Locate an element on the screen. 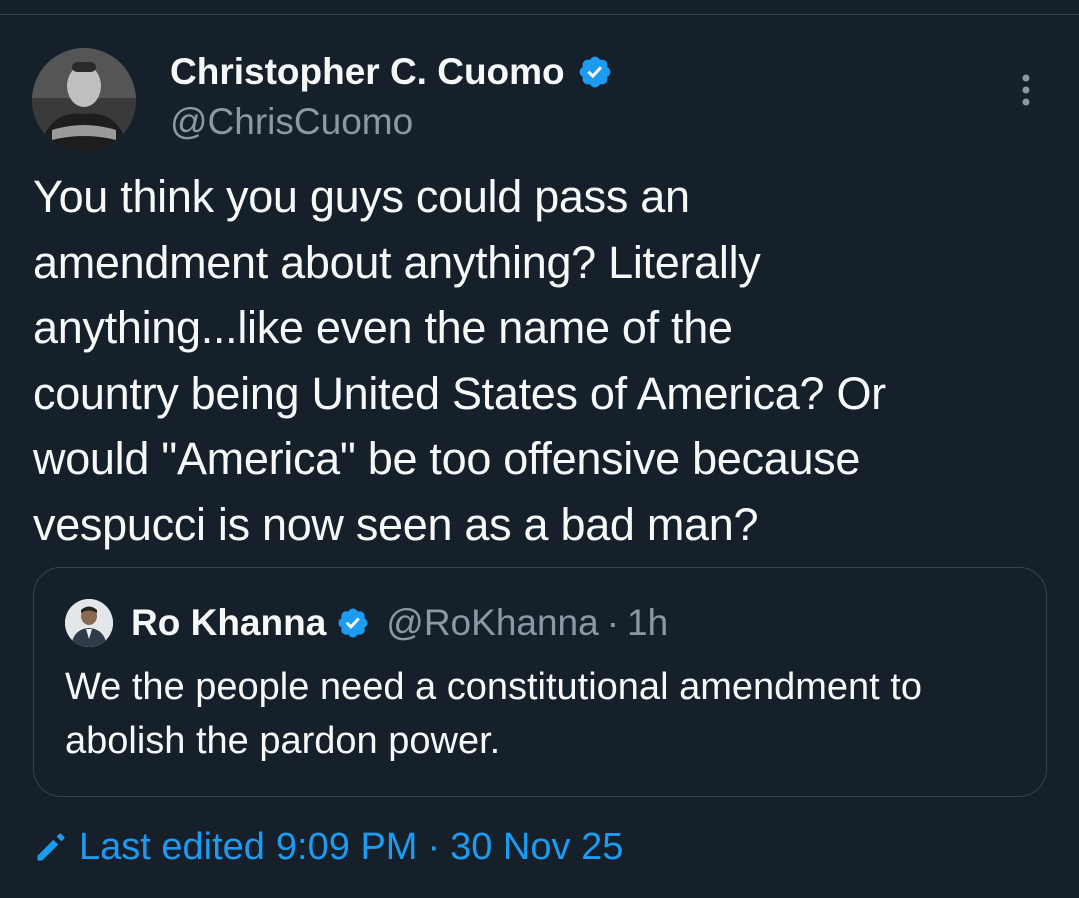 This screenshot has width=1079, height=898. quoted-avatar-photo-icon is located at coordinates (89, 623).